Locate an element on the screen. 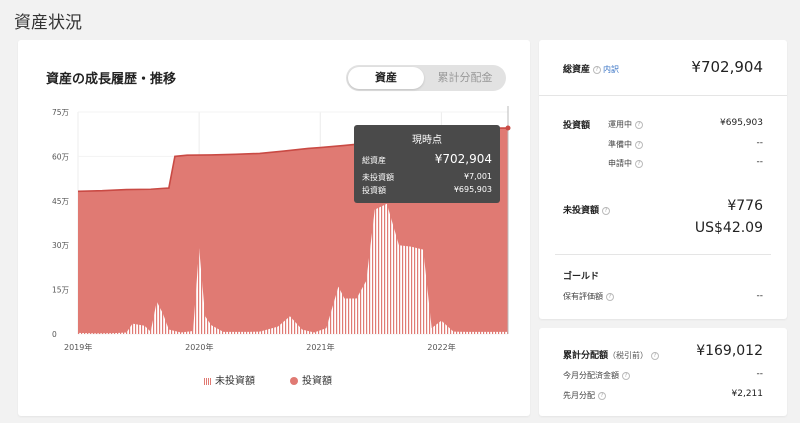  legend-invested: 投資額 is located at coordinates (311, 379).